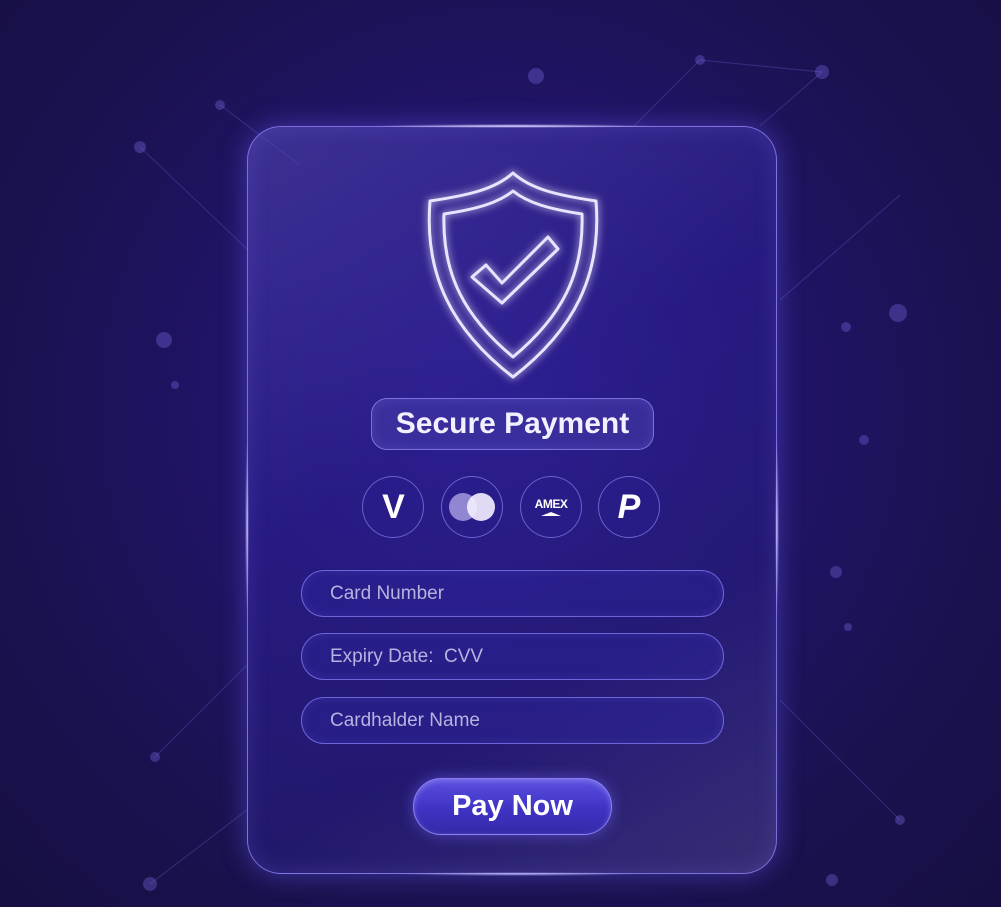 The height and width of the screenshot is (907, 1001). I want to click on payment-method-visa: V, so click(393, 507).